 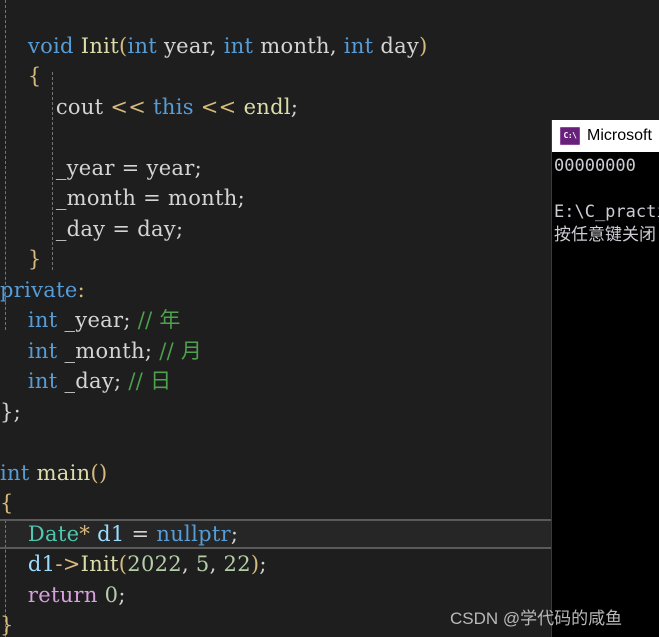 What do you see at coordinates (79, 106) in the screenshot?
I see `token-cout: cout` at bounding box center [79, 106].